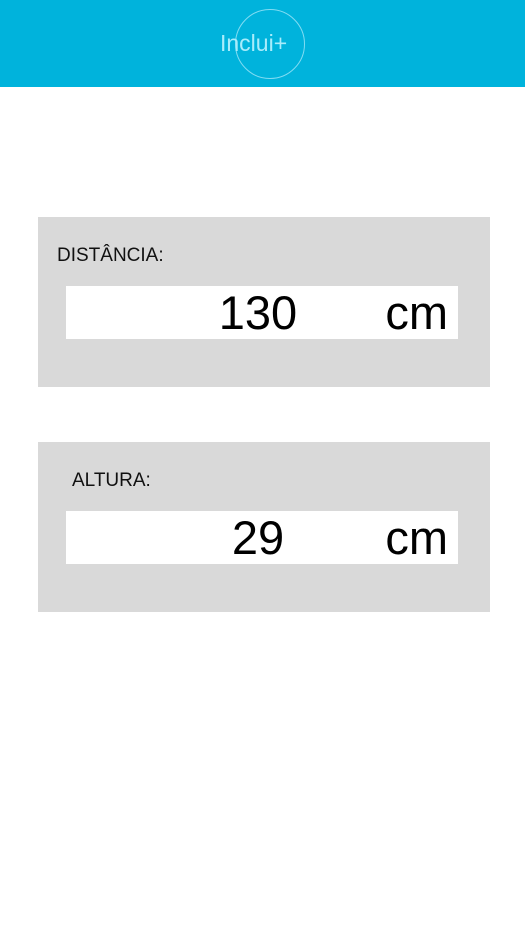 The width and height of the screenshot is (525, 934). Describe the element at coordinates (110, 255) in the screenshot. I see `distance-label: DISTÂNCIA:` at that location.